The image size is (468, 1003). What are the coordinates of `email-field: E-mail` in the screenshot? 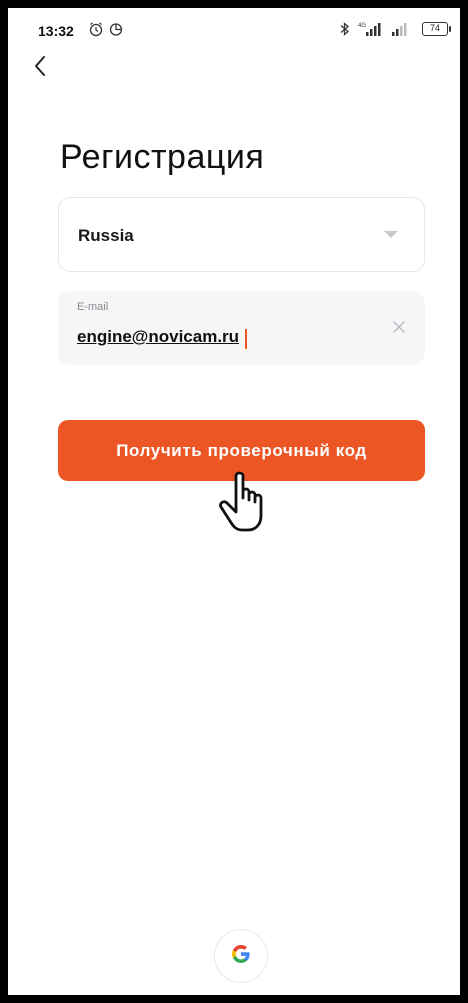 It's located at (241, 328).